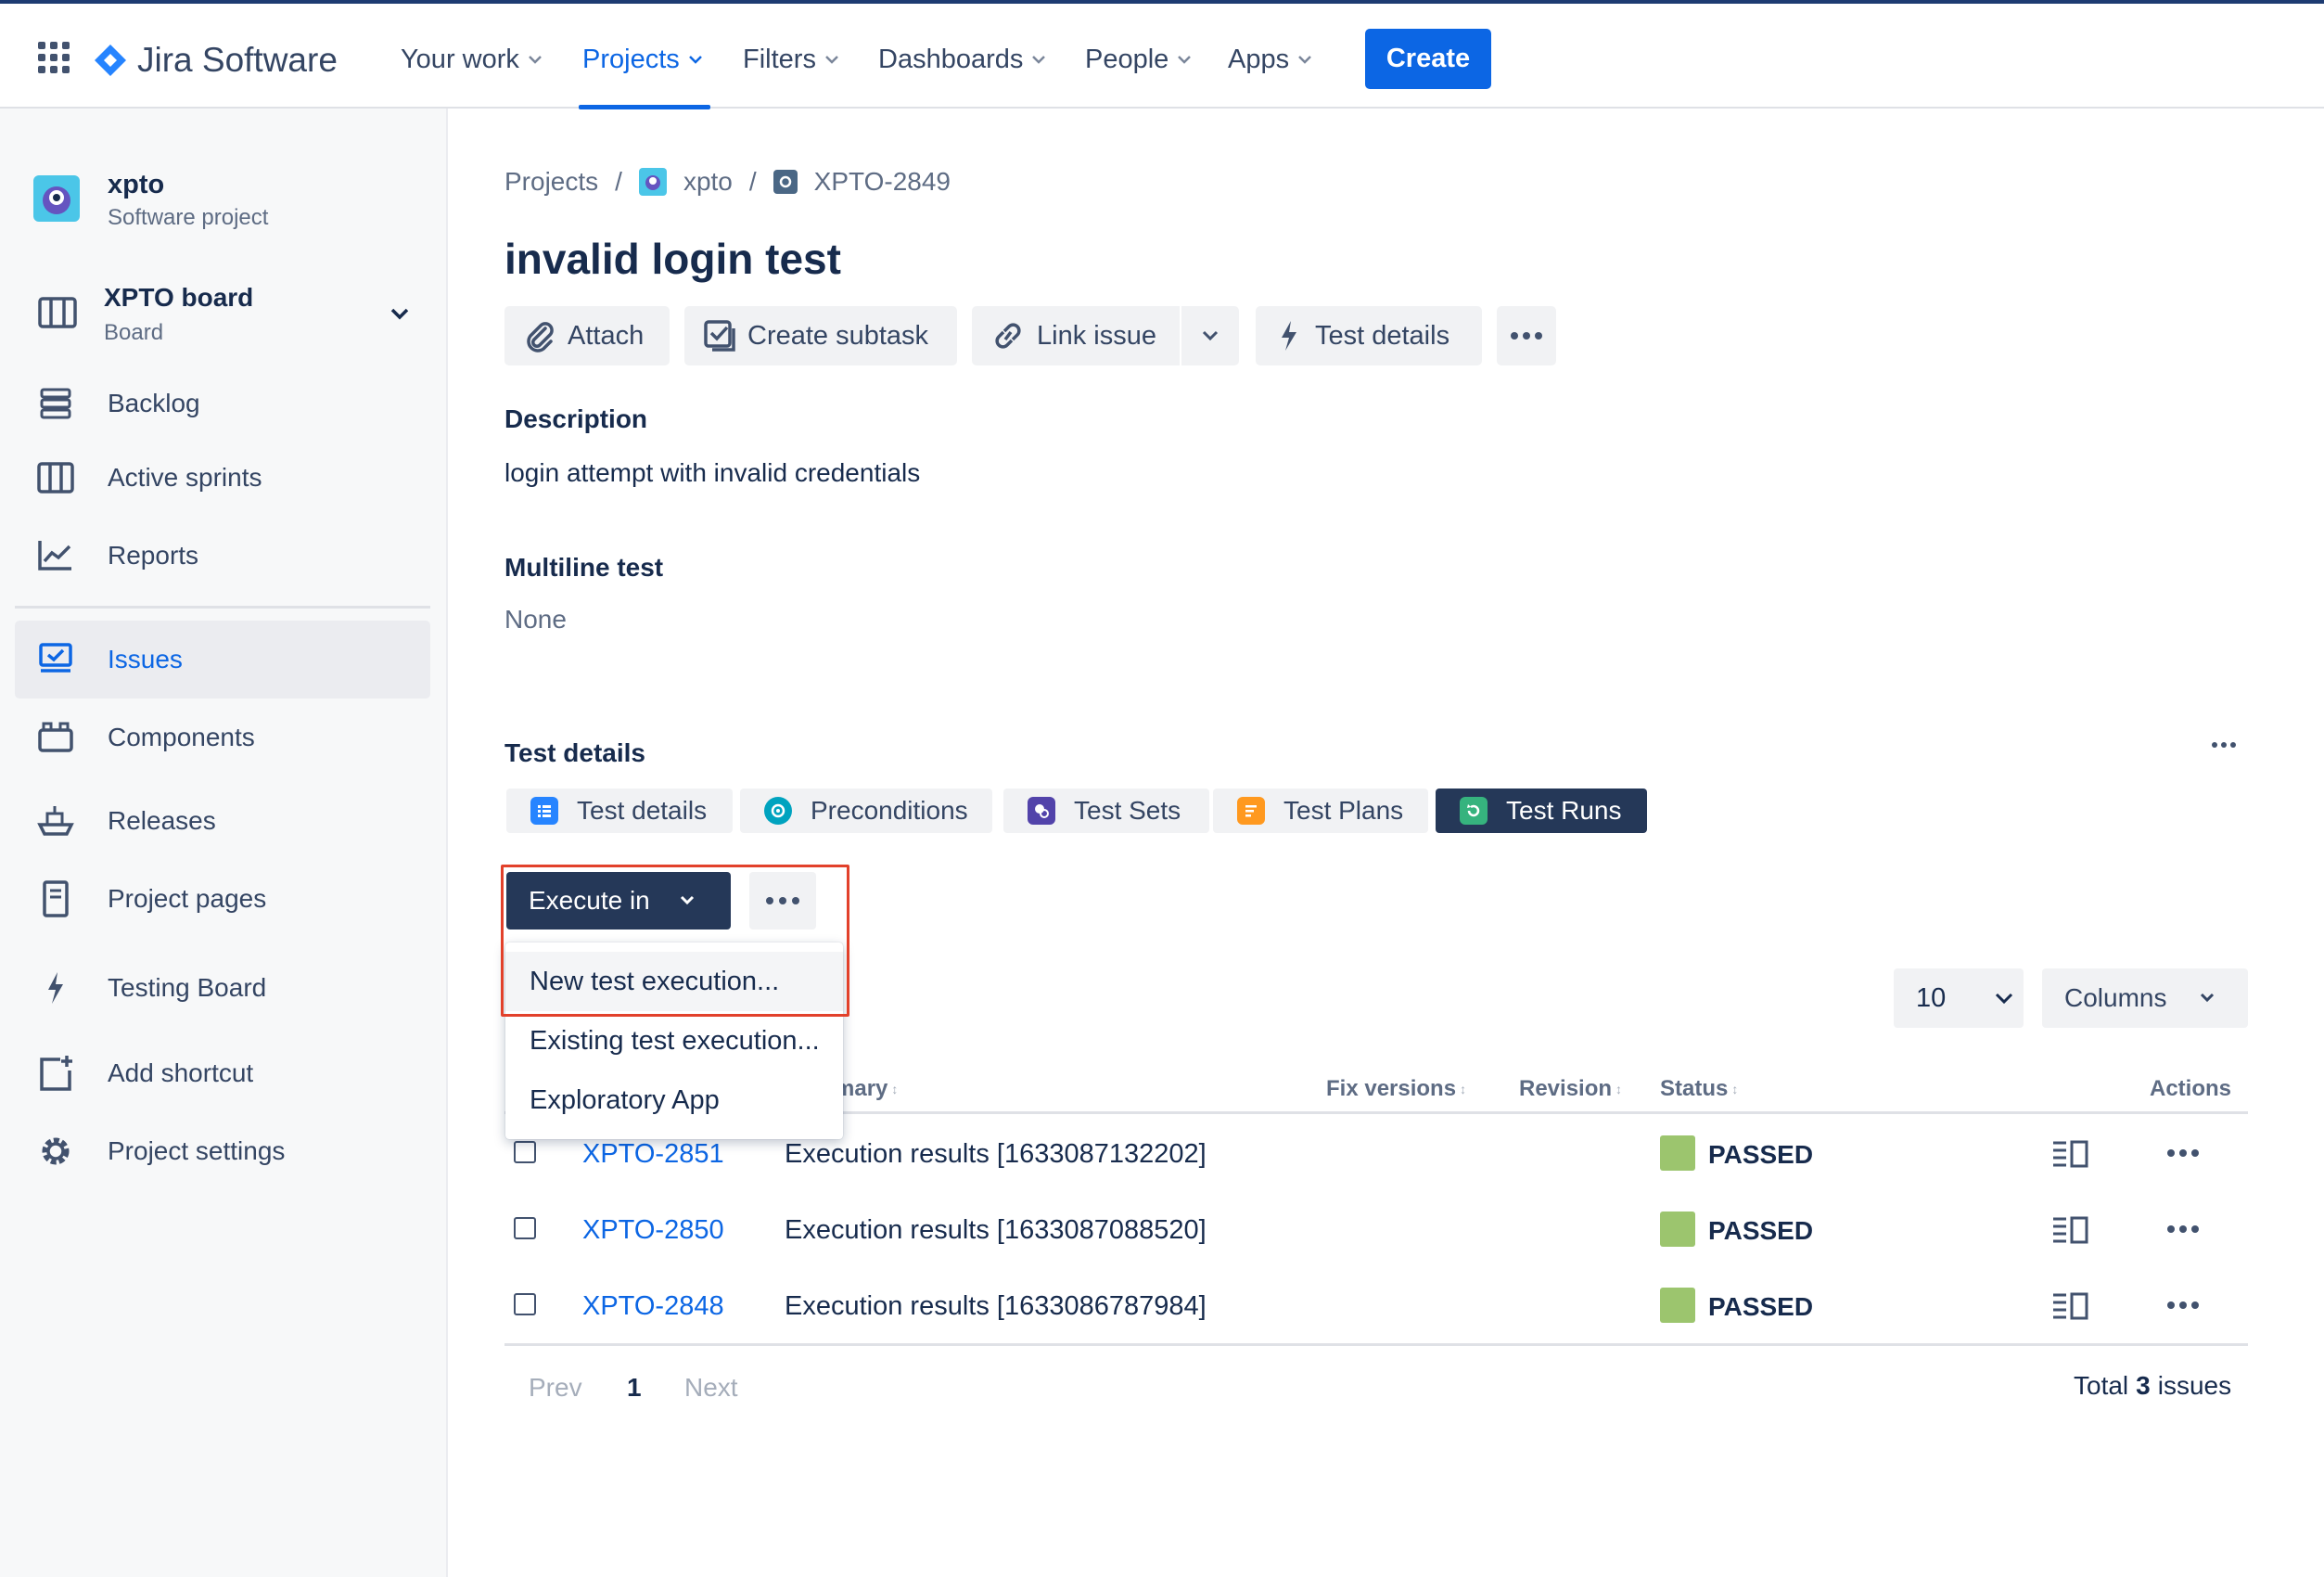  I want to click on issue-title: invalid login test, so click(673, 259).